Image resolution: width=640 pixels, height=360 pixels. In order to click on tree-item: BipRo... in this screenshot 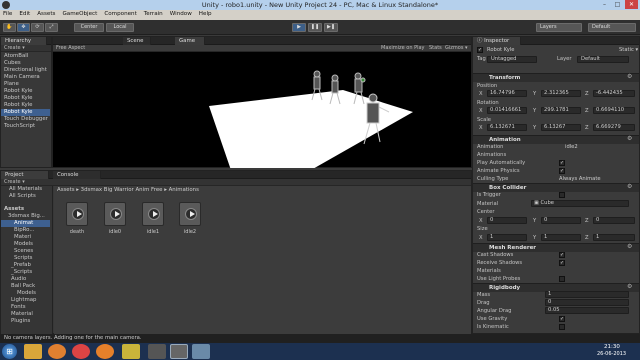, I will do `click(24, 230)`.